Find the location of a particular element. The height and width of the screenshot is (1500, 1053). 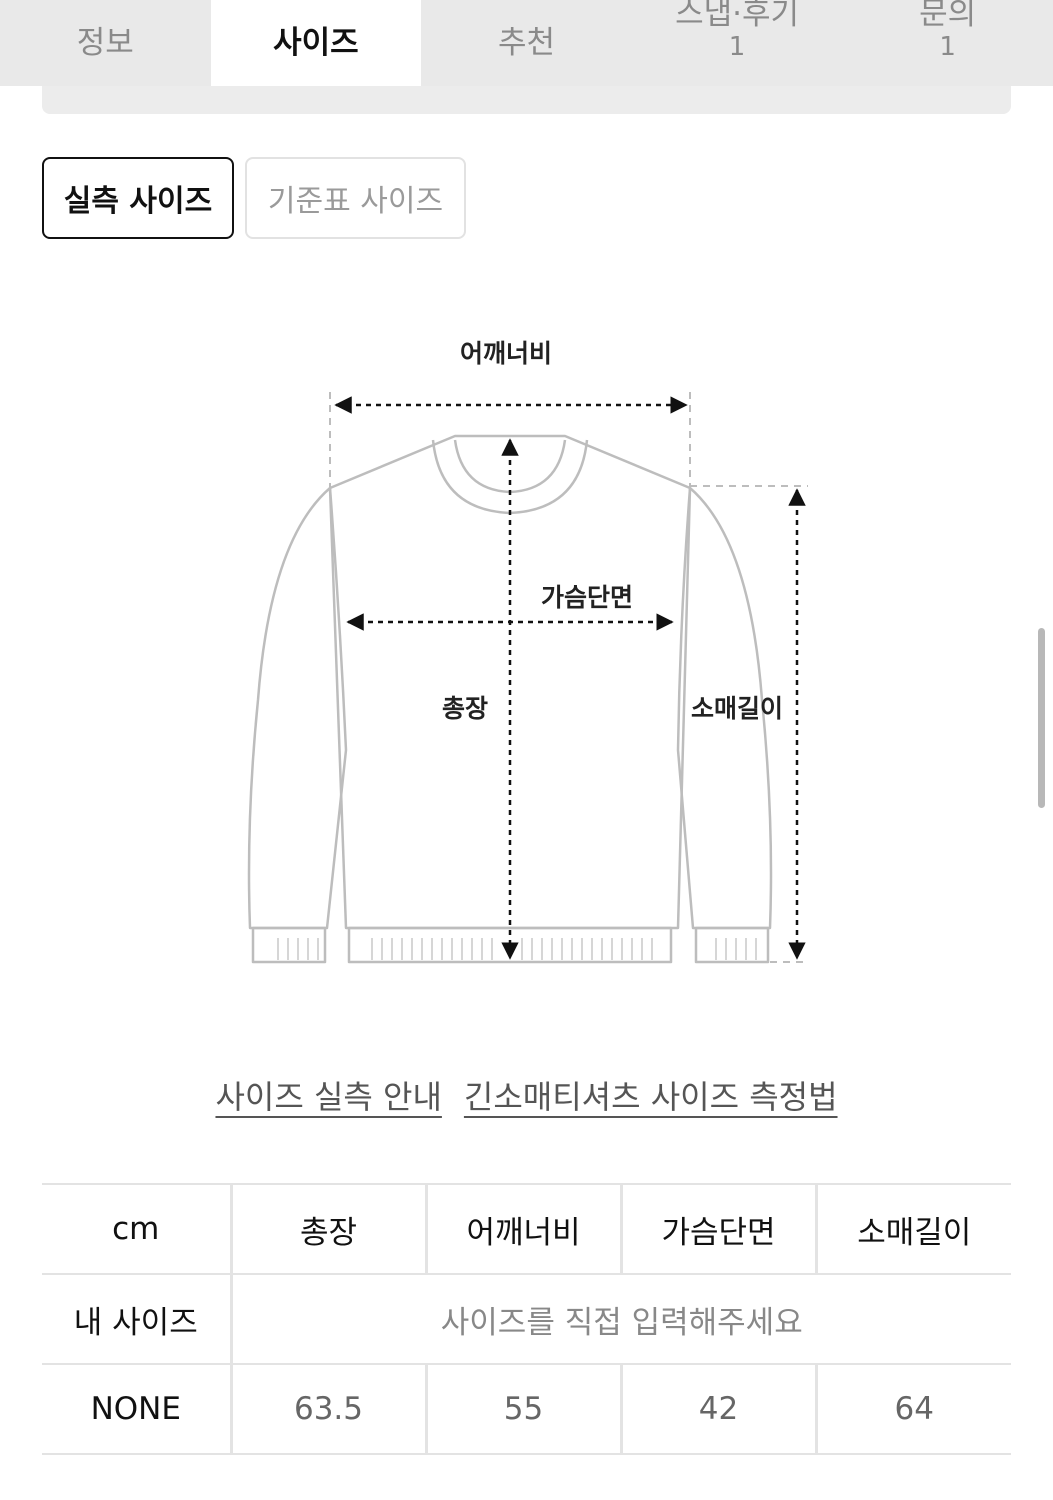

value-chest: 42 is located at coordinates (717, 1409).